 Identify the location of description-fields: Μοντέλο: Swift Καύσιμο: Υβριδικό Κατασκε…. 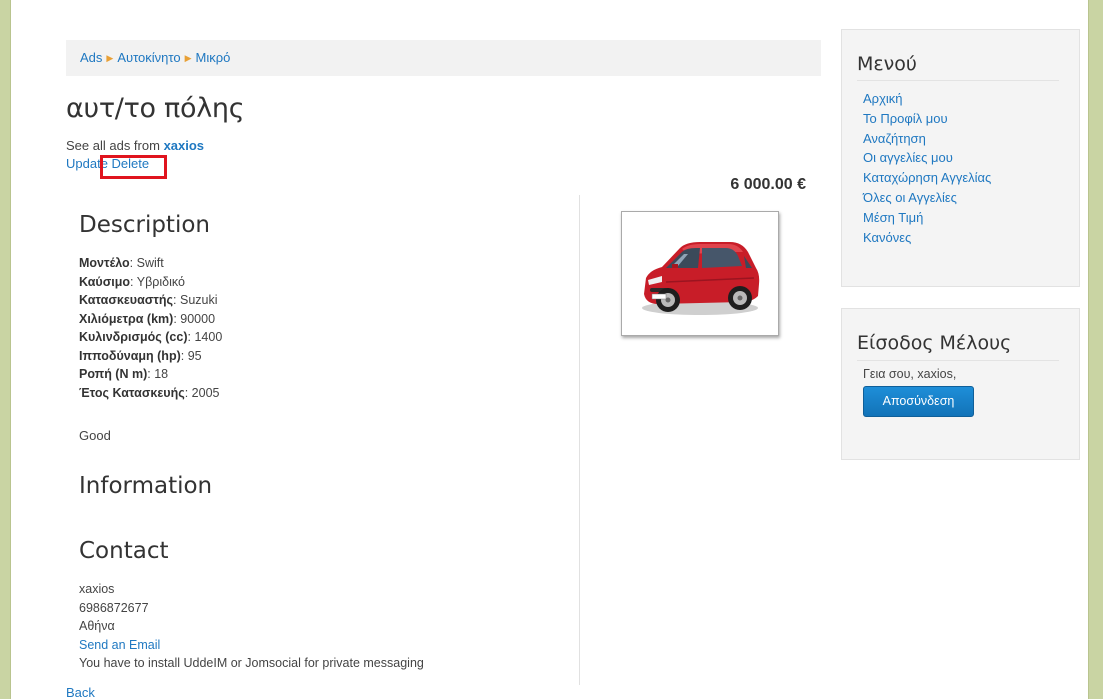
(150, 328).